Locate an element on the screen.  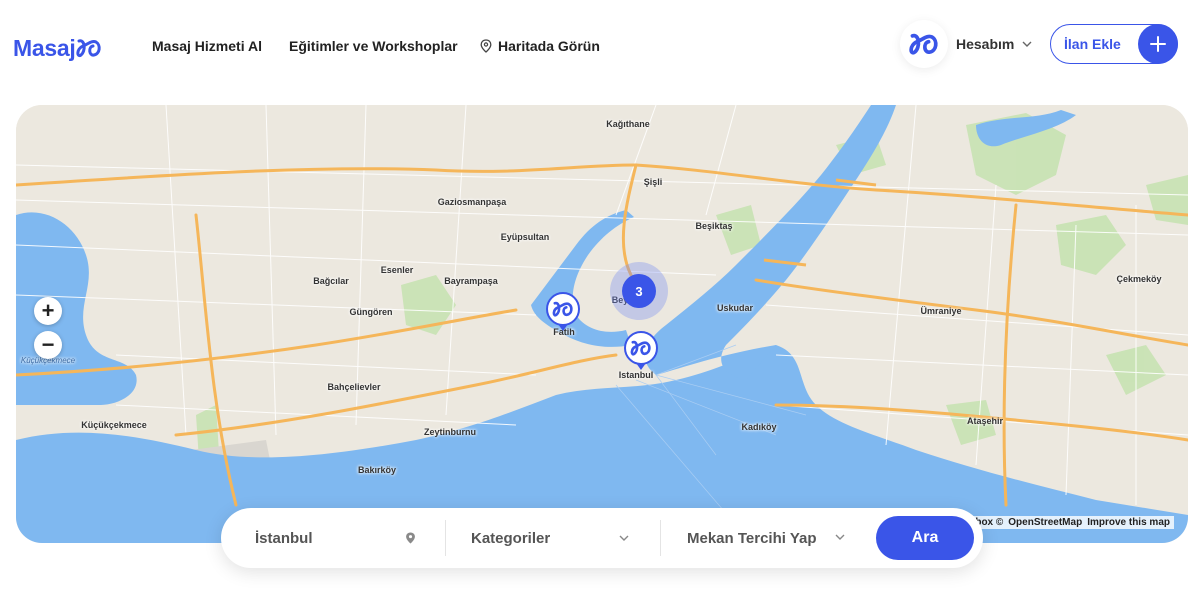
place-label: Bağcılar is located at coordinates (331, 281).